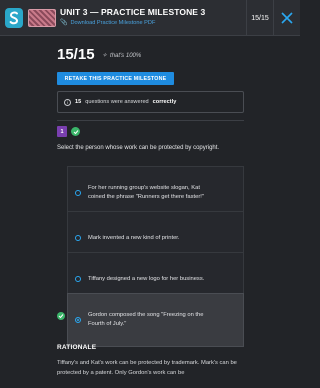 This screenshot has height=388, width=320. What do you see at coordinates (134, 237) in the screenshot?
I see `answer-text: Mark invented a new kind of printer.` at bounding box center [134, 237].